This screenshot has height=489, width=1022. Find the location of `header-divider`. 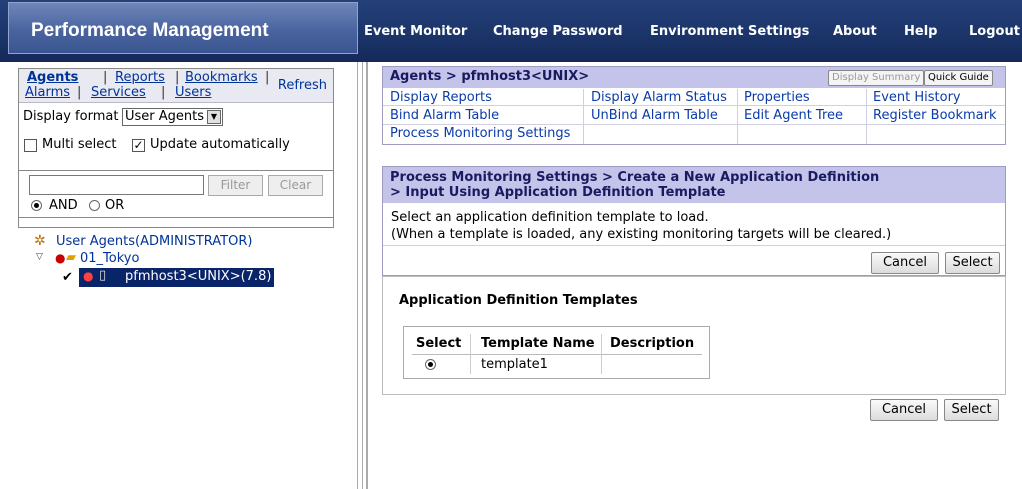

header-divider is located at coordinates (557, 354).